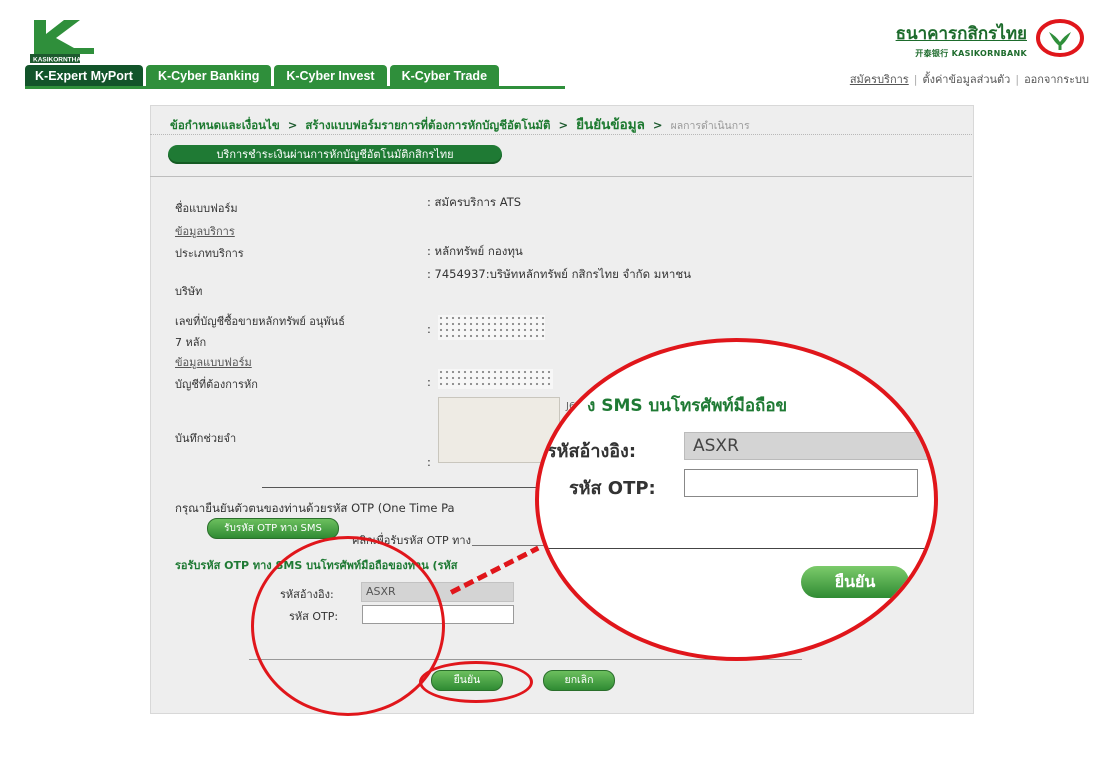 The image size is (1103, 767). Describe the element at coordinates (612, 488) in the screenshot. I see `zoom-otp-label: รหัส OTP:` at that location.